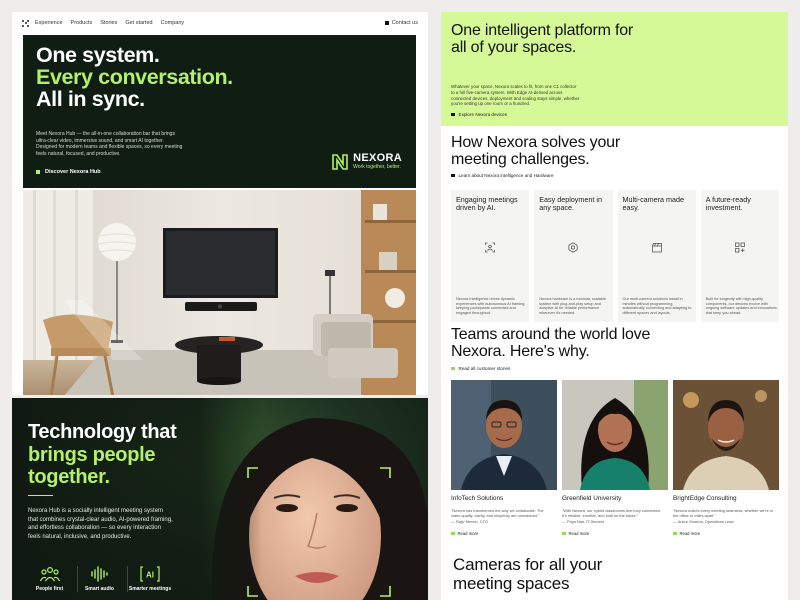 The image size is (800, 600). What do you see at coordinates (656, 248) in the screenshot?
I see `camera-clapper-icon` at bounding box center [656, 248].